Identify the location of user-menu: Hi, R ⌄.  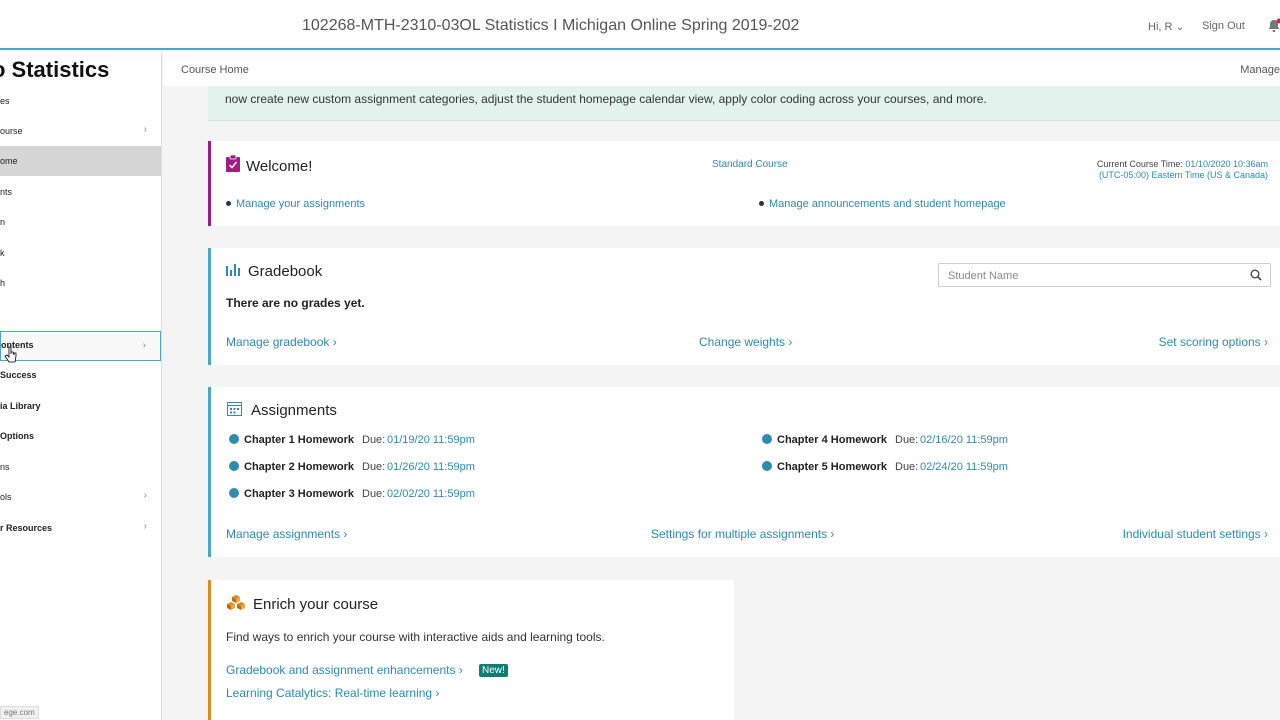
(1166, 26).